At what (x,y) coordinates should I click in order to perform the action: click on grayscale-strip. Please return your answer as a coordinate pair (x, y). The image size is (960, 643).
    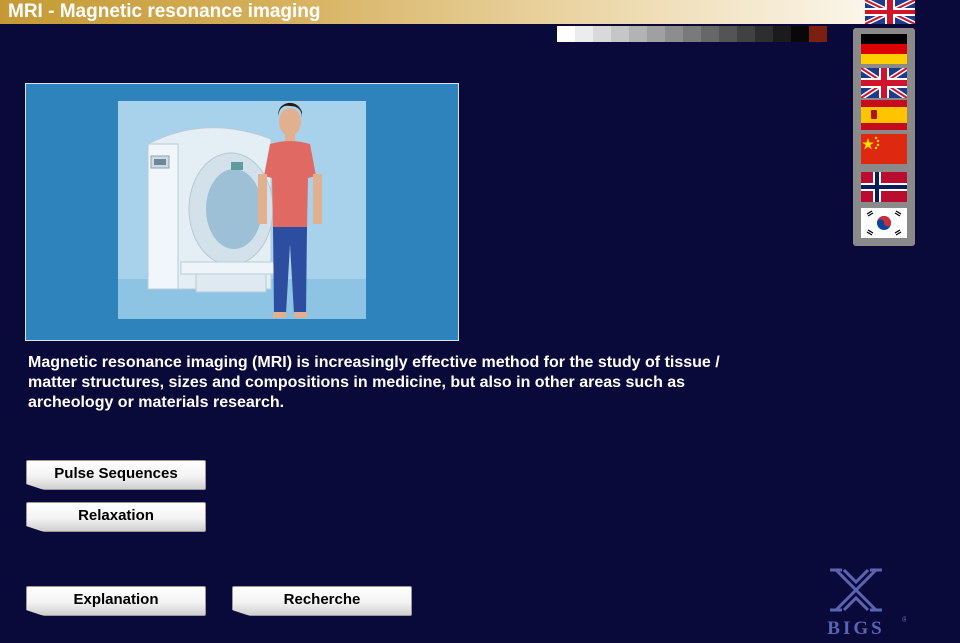
    Looking at the image, I should click on (692, 34).